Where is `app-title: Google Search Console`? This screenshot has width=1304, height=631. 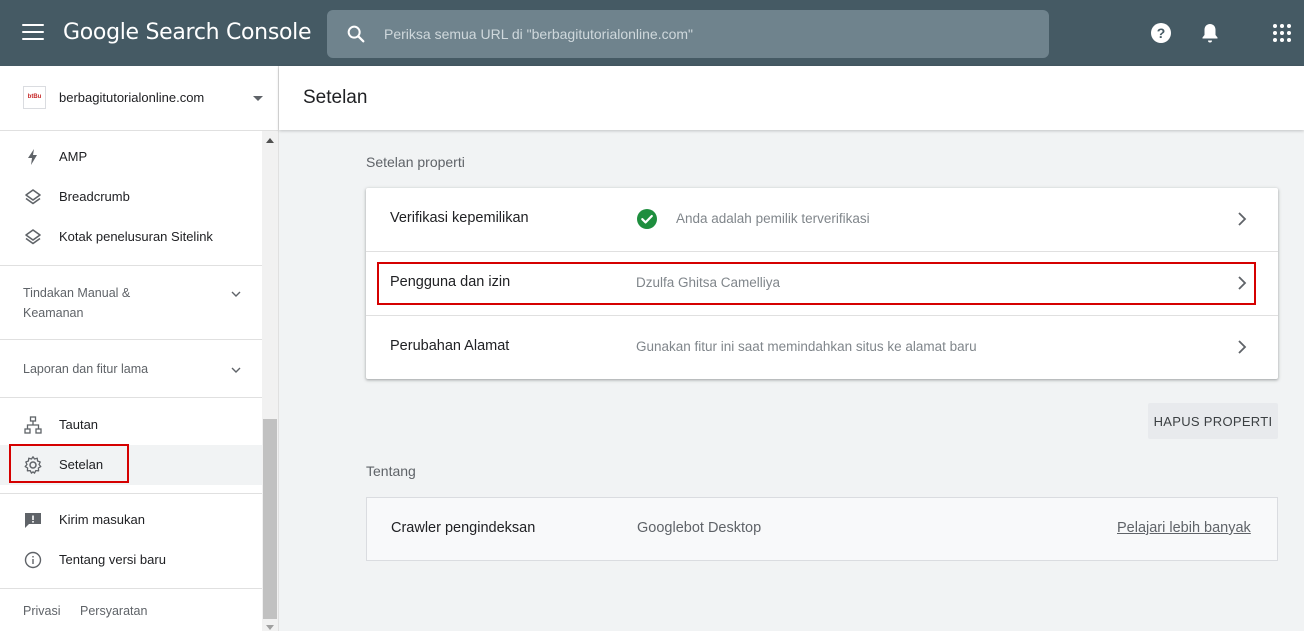 app-title: Google Search Console is located at coordinates (187, 32).